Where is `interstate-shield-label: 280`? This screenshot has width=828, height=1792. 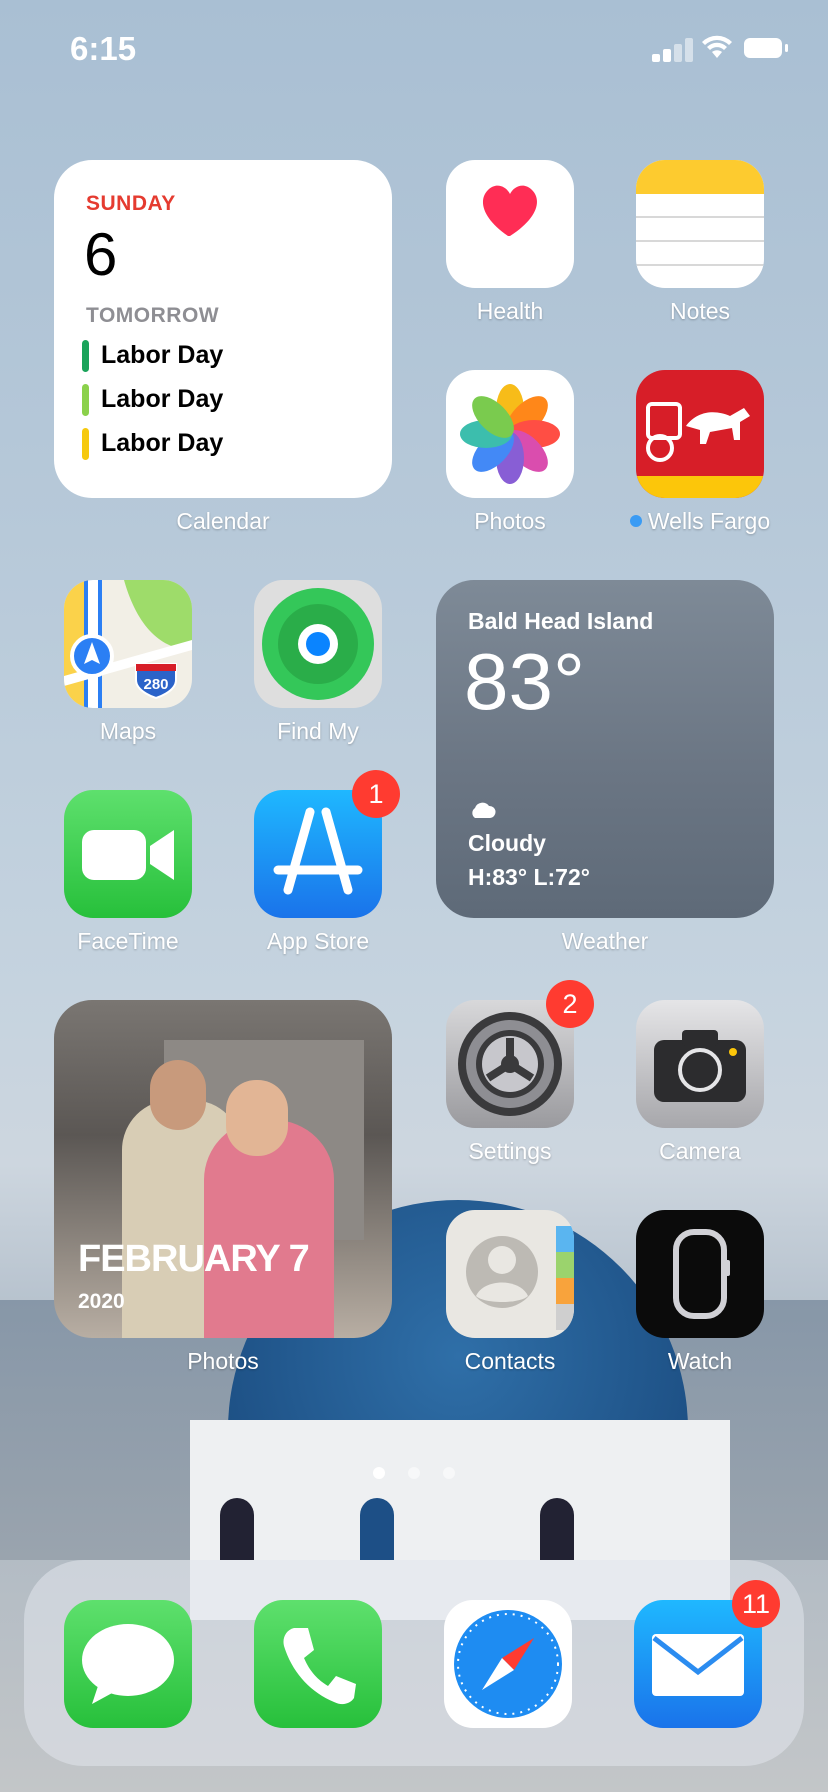
interstate-shield-label: 280 is located at coordinates (155, 684).